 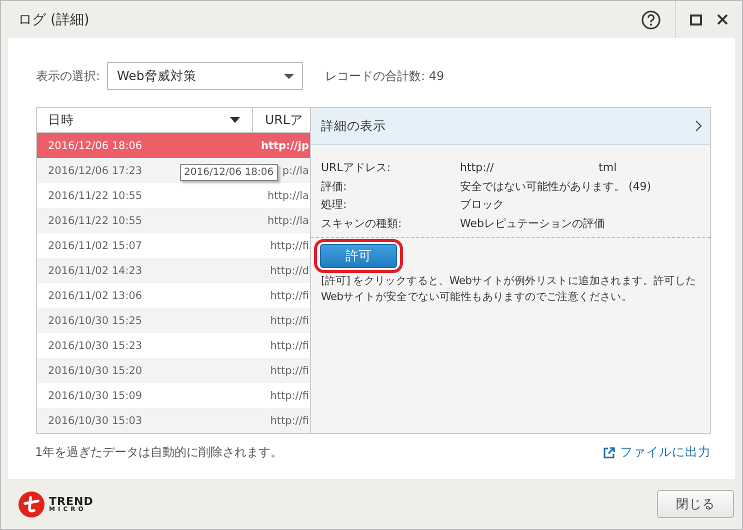 What do you see at coordinates (95, 170) in the screenshot?
I see `date-cell: 2016/12/06 17:23` at bounding box center [95, 170].